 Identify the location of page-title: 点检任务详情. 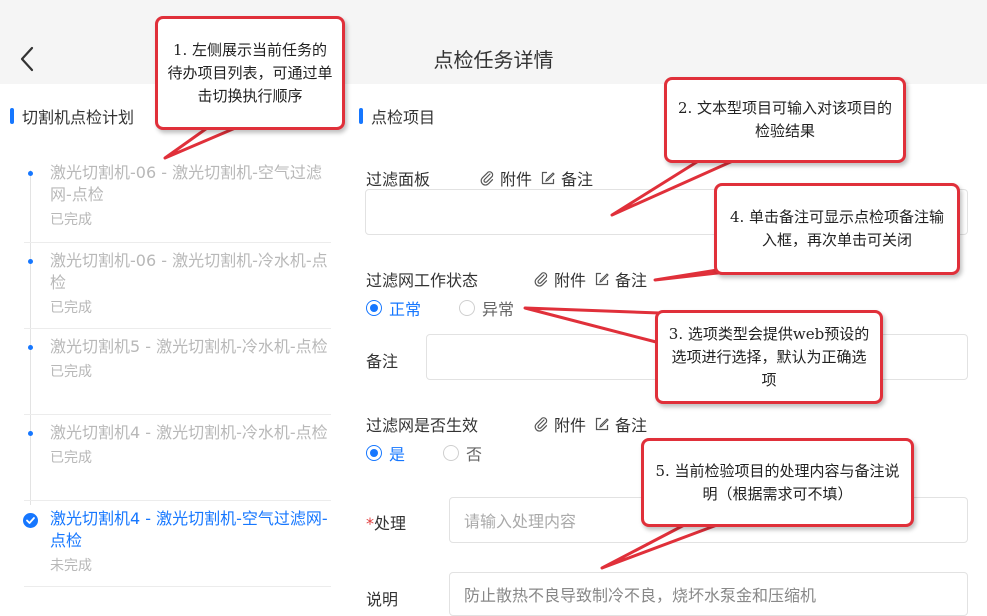
(493, 60).